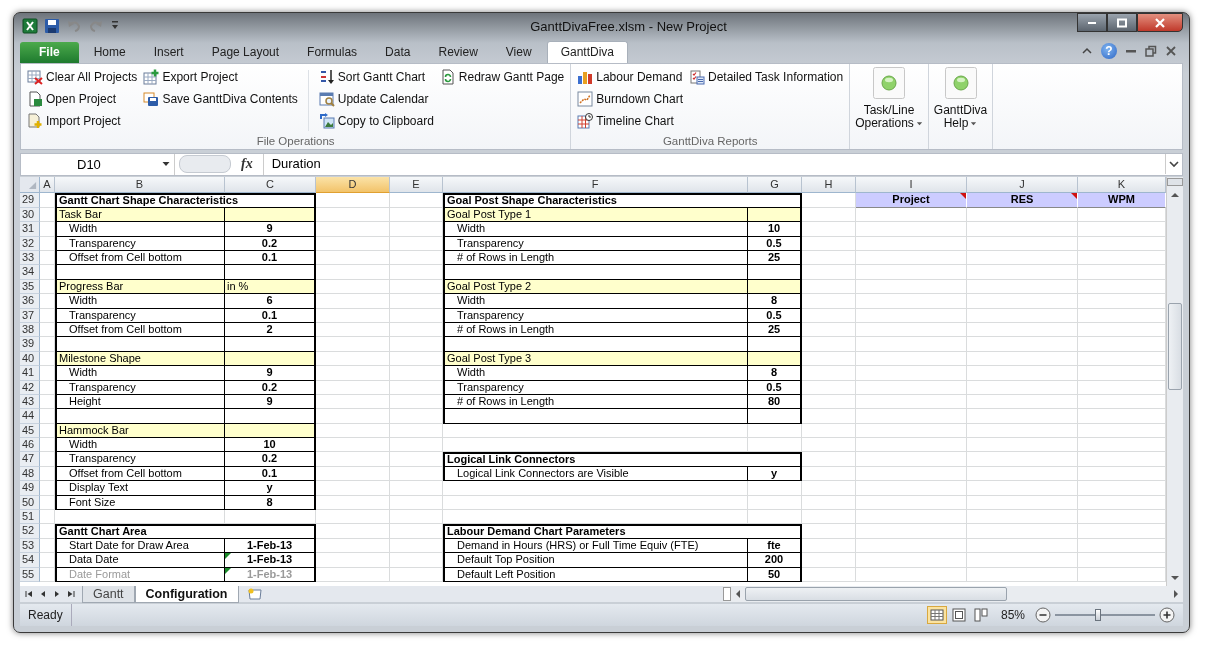 This screenshot has height=653, width=1210. I want to click on row-header: 51, so click(30, 517).